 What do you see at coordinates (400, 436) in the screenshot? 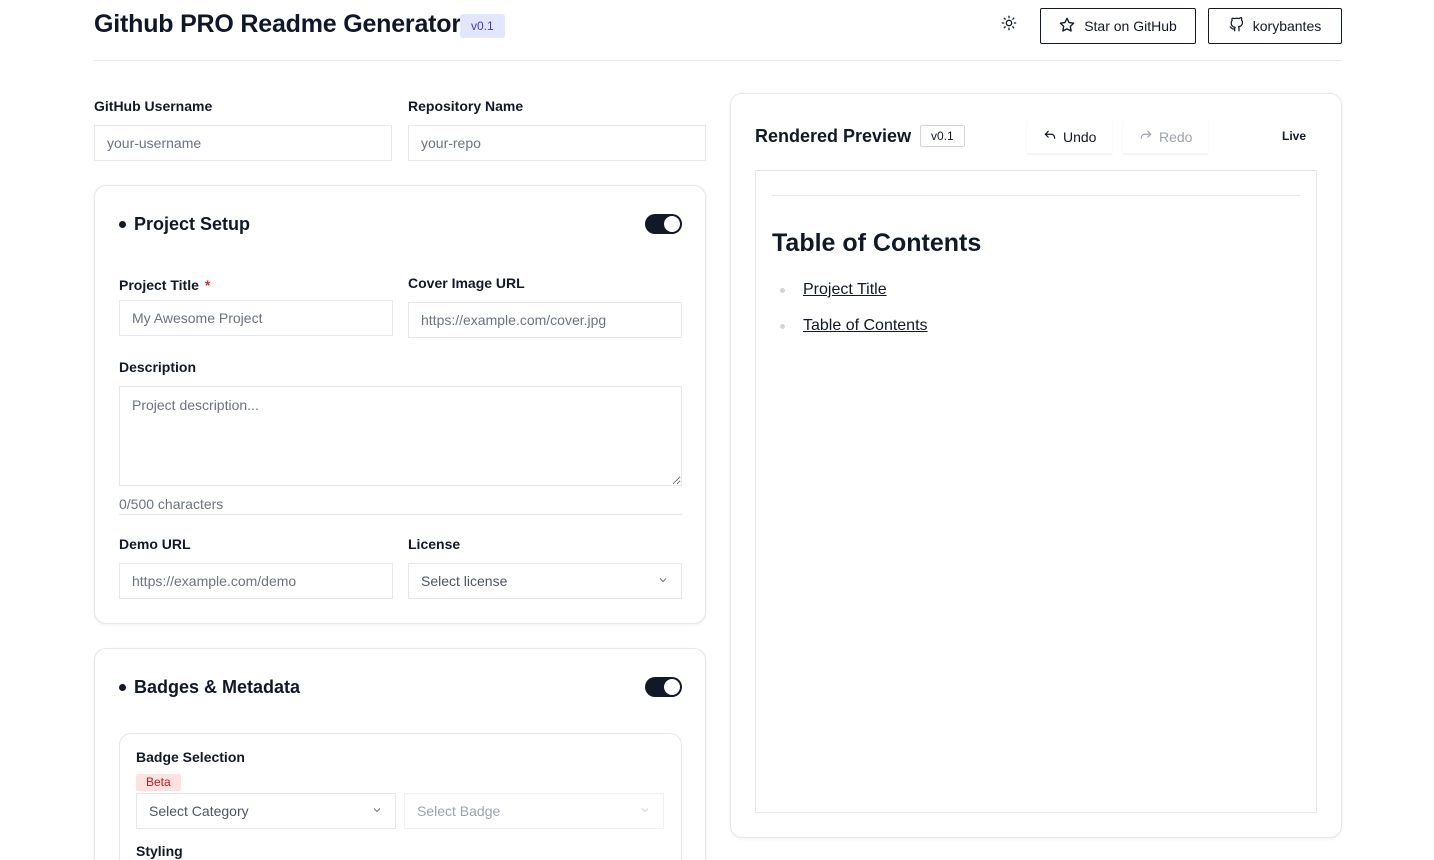
I see `description-textarea` at bounding box center [400, 436].